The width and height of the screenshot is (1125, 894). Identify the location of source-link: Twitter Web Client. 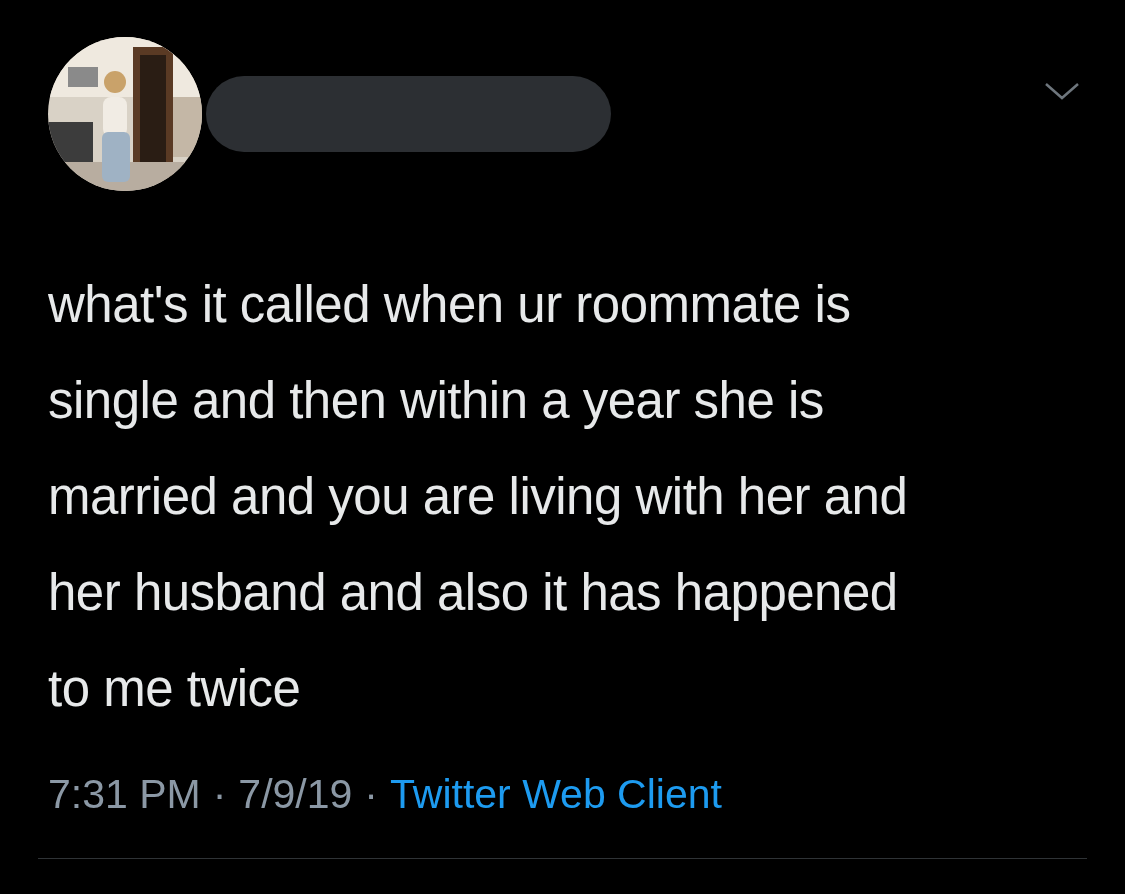
(556, 794).